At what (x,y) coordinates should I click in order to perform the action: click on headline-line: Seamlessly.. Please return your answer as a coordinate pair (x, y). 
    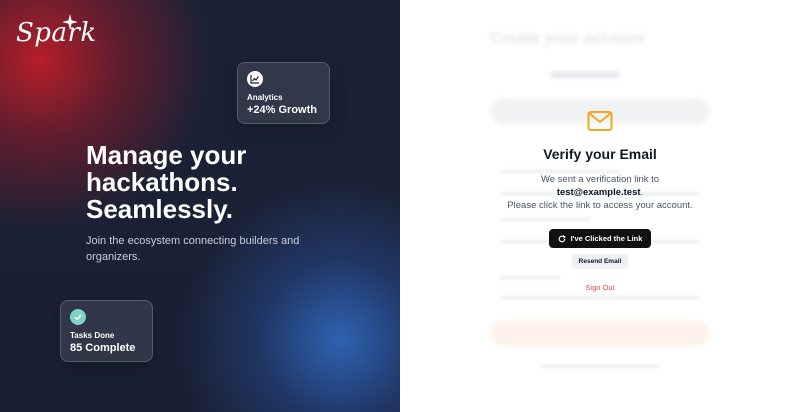
    Looking at the image, I should click on (159, 209).